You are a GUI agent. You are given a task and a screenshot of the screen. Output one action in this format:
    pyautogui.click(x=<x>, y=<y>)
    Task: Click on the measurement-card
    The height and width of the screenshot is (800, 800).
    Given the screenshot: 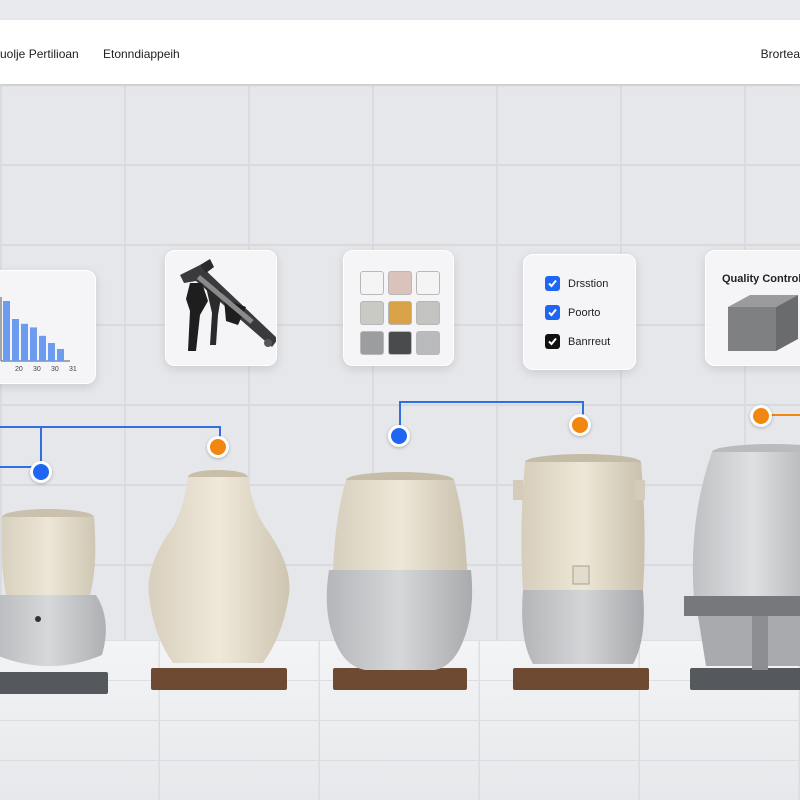 What is the action you would take?
    pyautogui.click(x=221, y=308)
    